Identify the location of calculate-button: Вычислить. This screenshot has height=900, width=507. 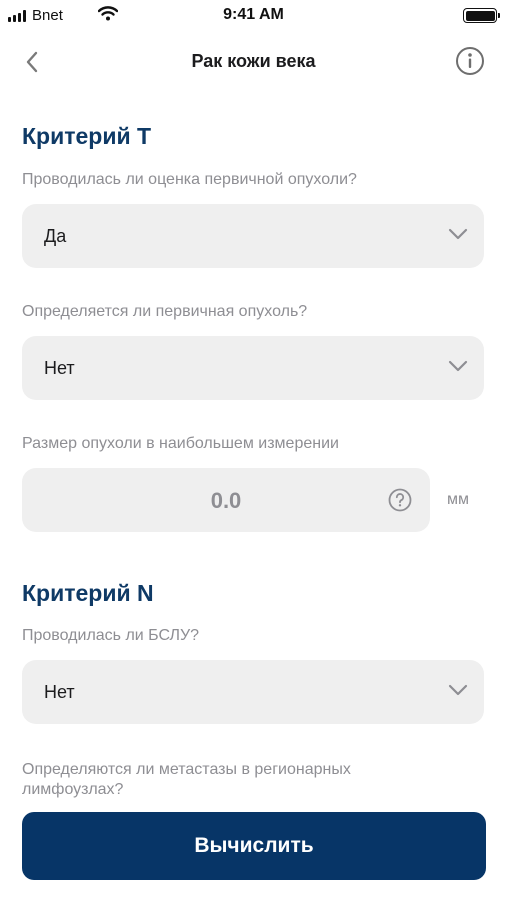
(254, 846).